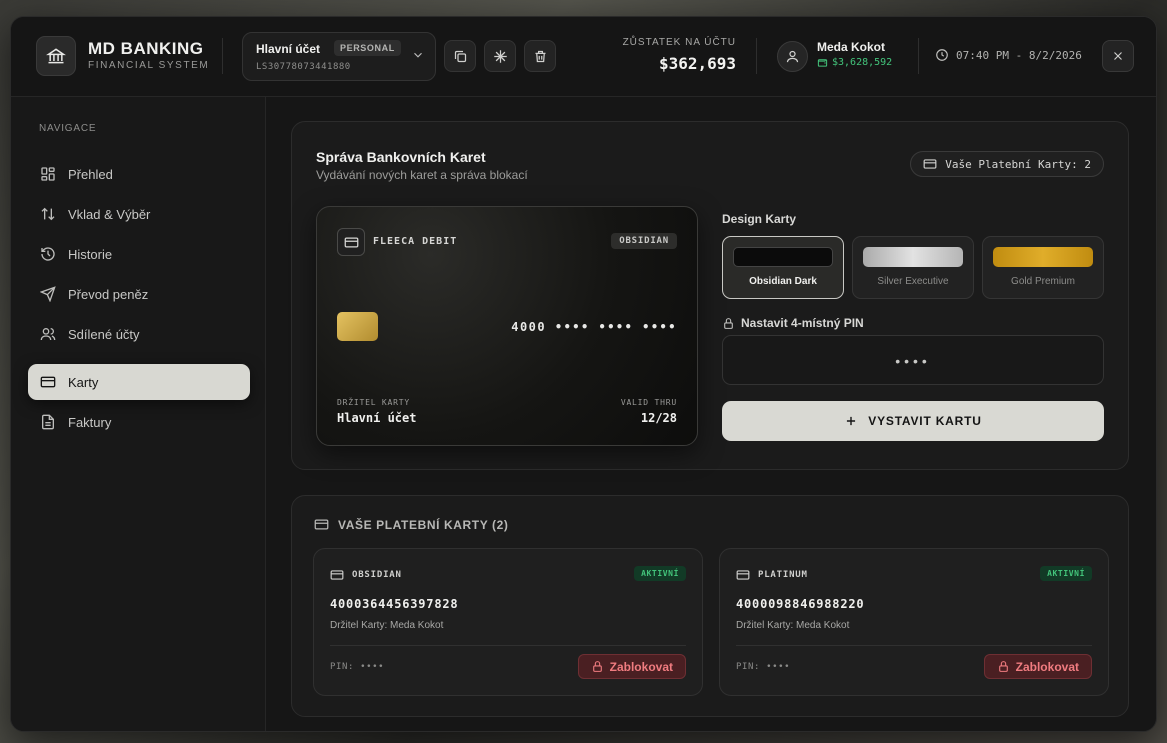 The width and height of the screenshot is (1167, 743). What do you see at coordinates (822, 63) in the screenshot?
I see `wallet-icon` at bounding box center [822, 63].